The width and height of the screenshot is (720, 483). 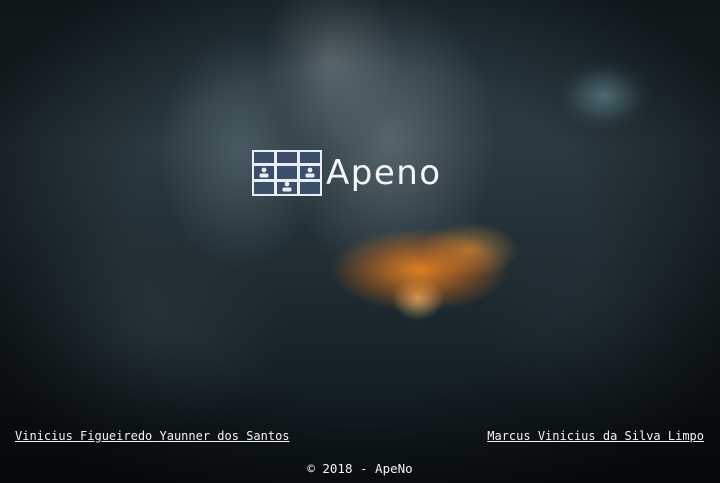 What do you see at coordinates (152, 436) in the screenshot?
I see `author-link-left: Vinicius Figueiredo Yaunner dos Santos` at bounding box center [152, 436].